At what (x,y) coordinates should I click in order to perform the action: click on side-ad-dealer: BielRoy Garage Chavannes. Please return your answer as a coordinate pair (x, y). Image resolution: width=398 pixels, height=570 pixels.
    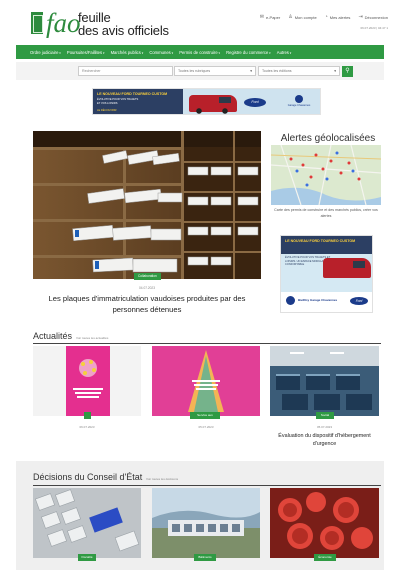
    Looking at the image, I should click on (318, 300).